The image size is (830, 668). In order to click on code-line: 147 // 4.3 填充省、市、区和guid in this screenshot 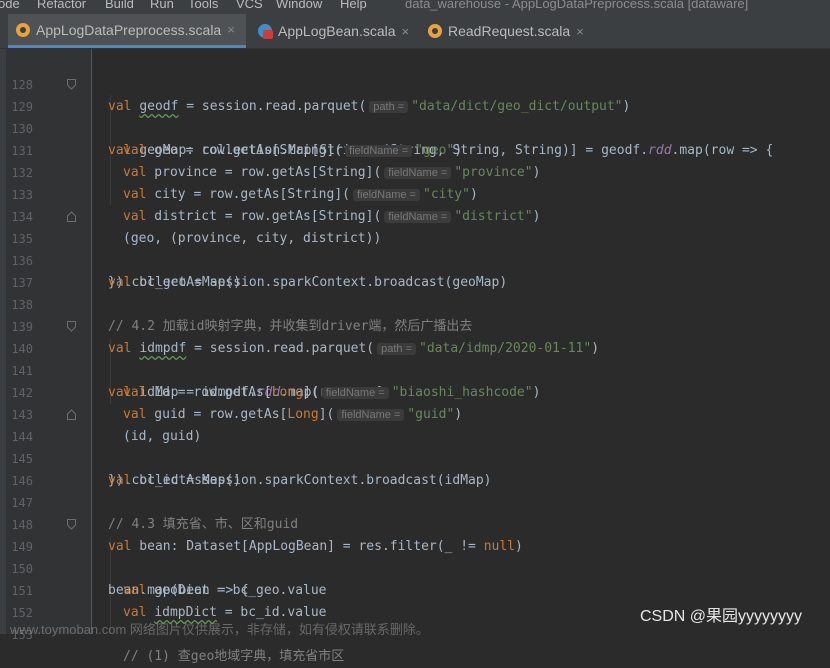, I will do `click(415, 501)`.